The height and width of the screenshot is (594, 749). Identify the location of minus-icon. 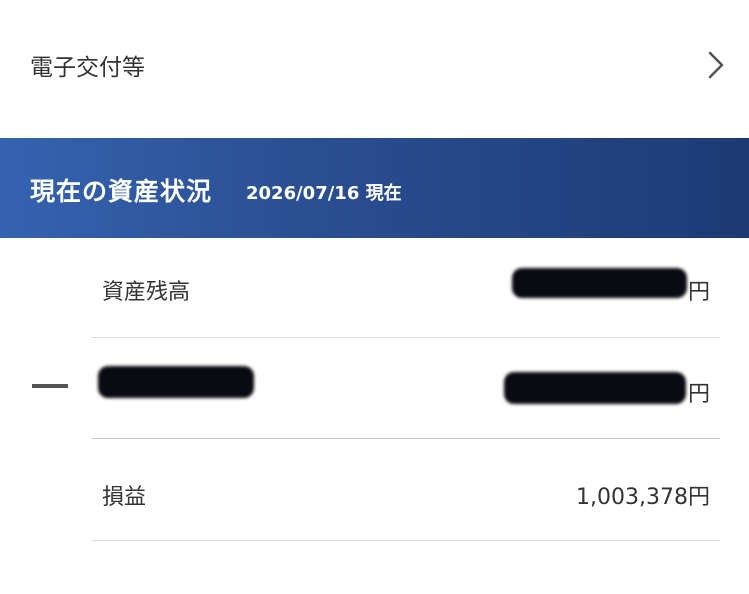
(50, 386).